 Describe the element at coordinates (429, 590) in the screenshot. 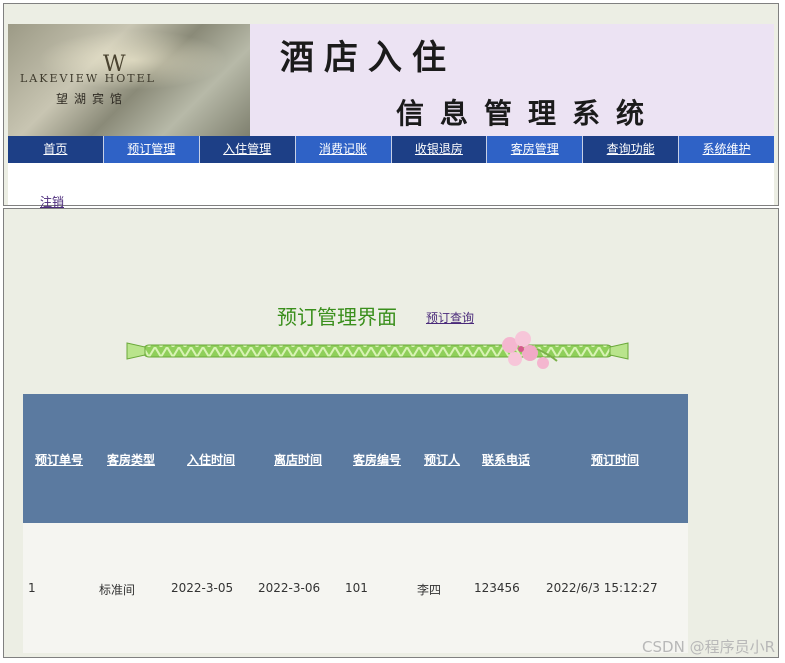

I see `cell-guest: 李四` at that location.